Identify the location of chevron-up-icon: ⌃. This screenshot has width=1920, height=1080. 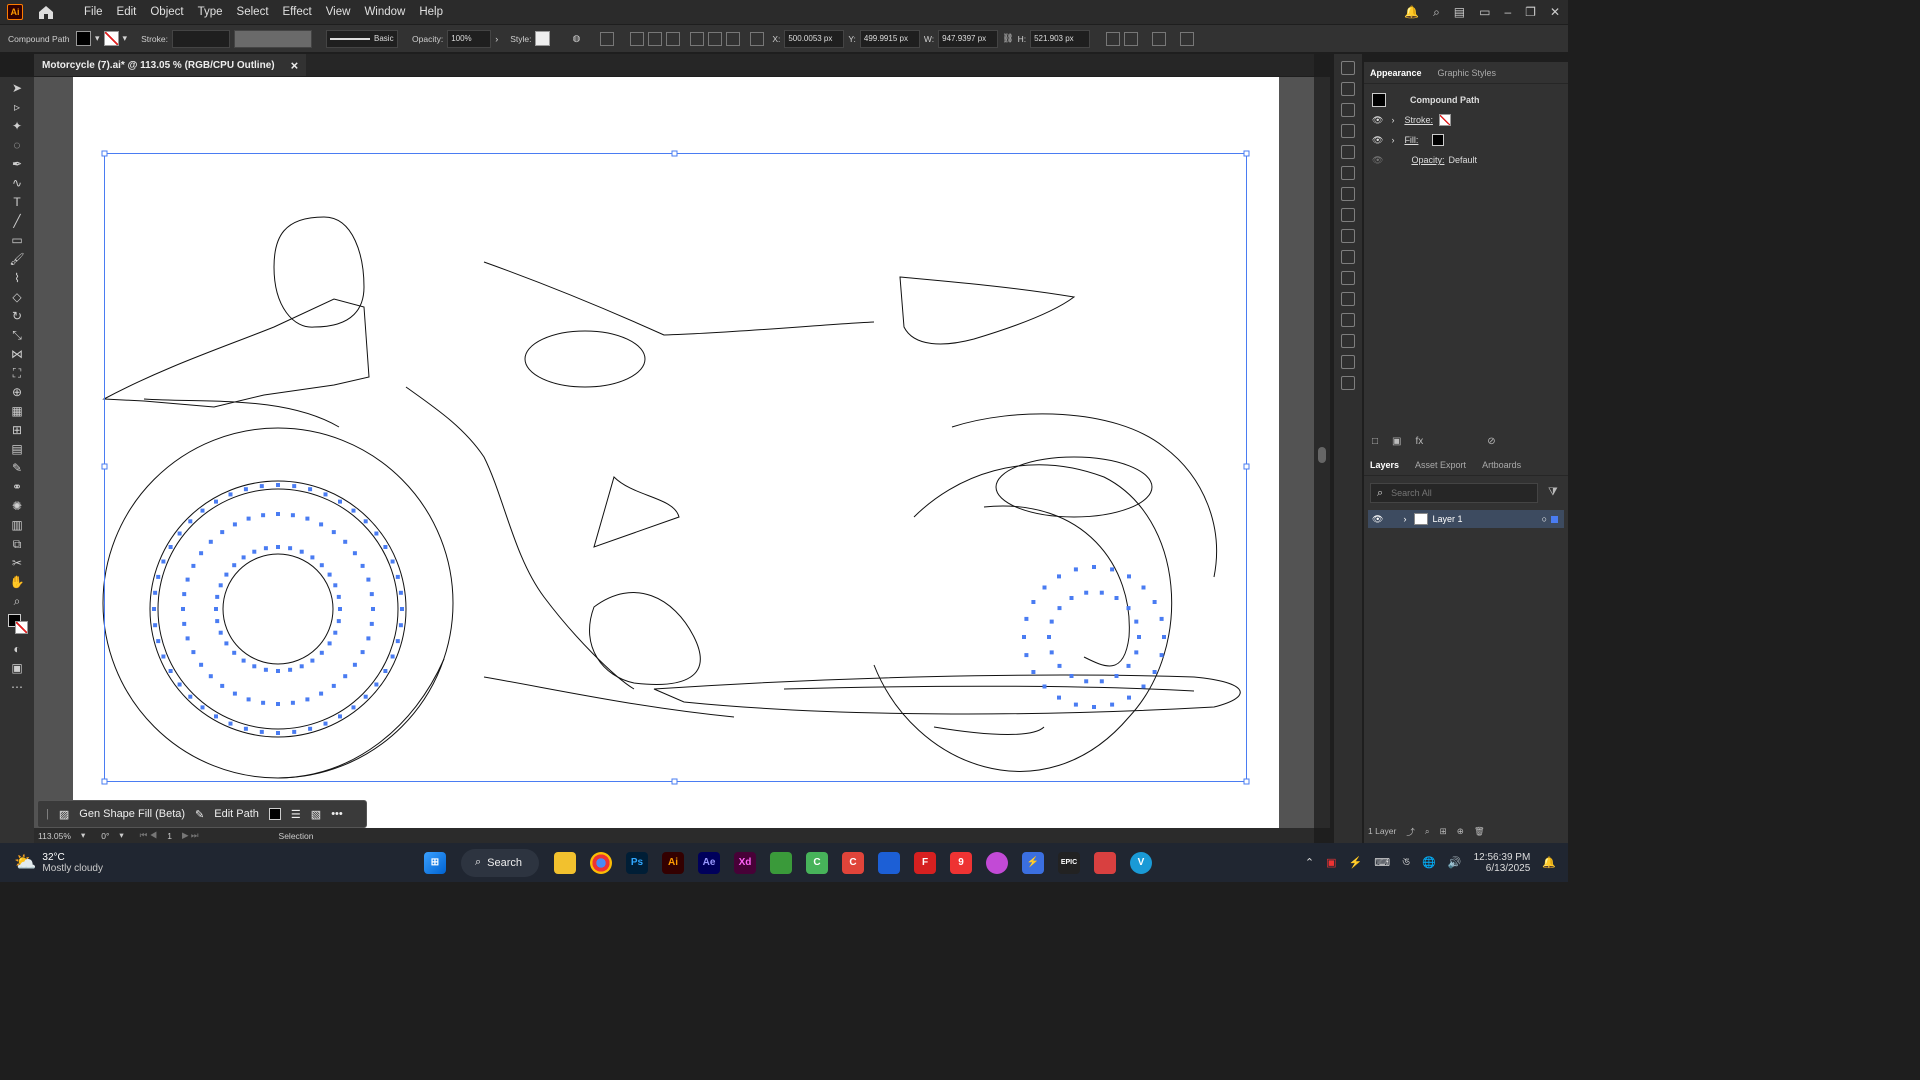
(1309, 862).